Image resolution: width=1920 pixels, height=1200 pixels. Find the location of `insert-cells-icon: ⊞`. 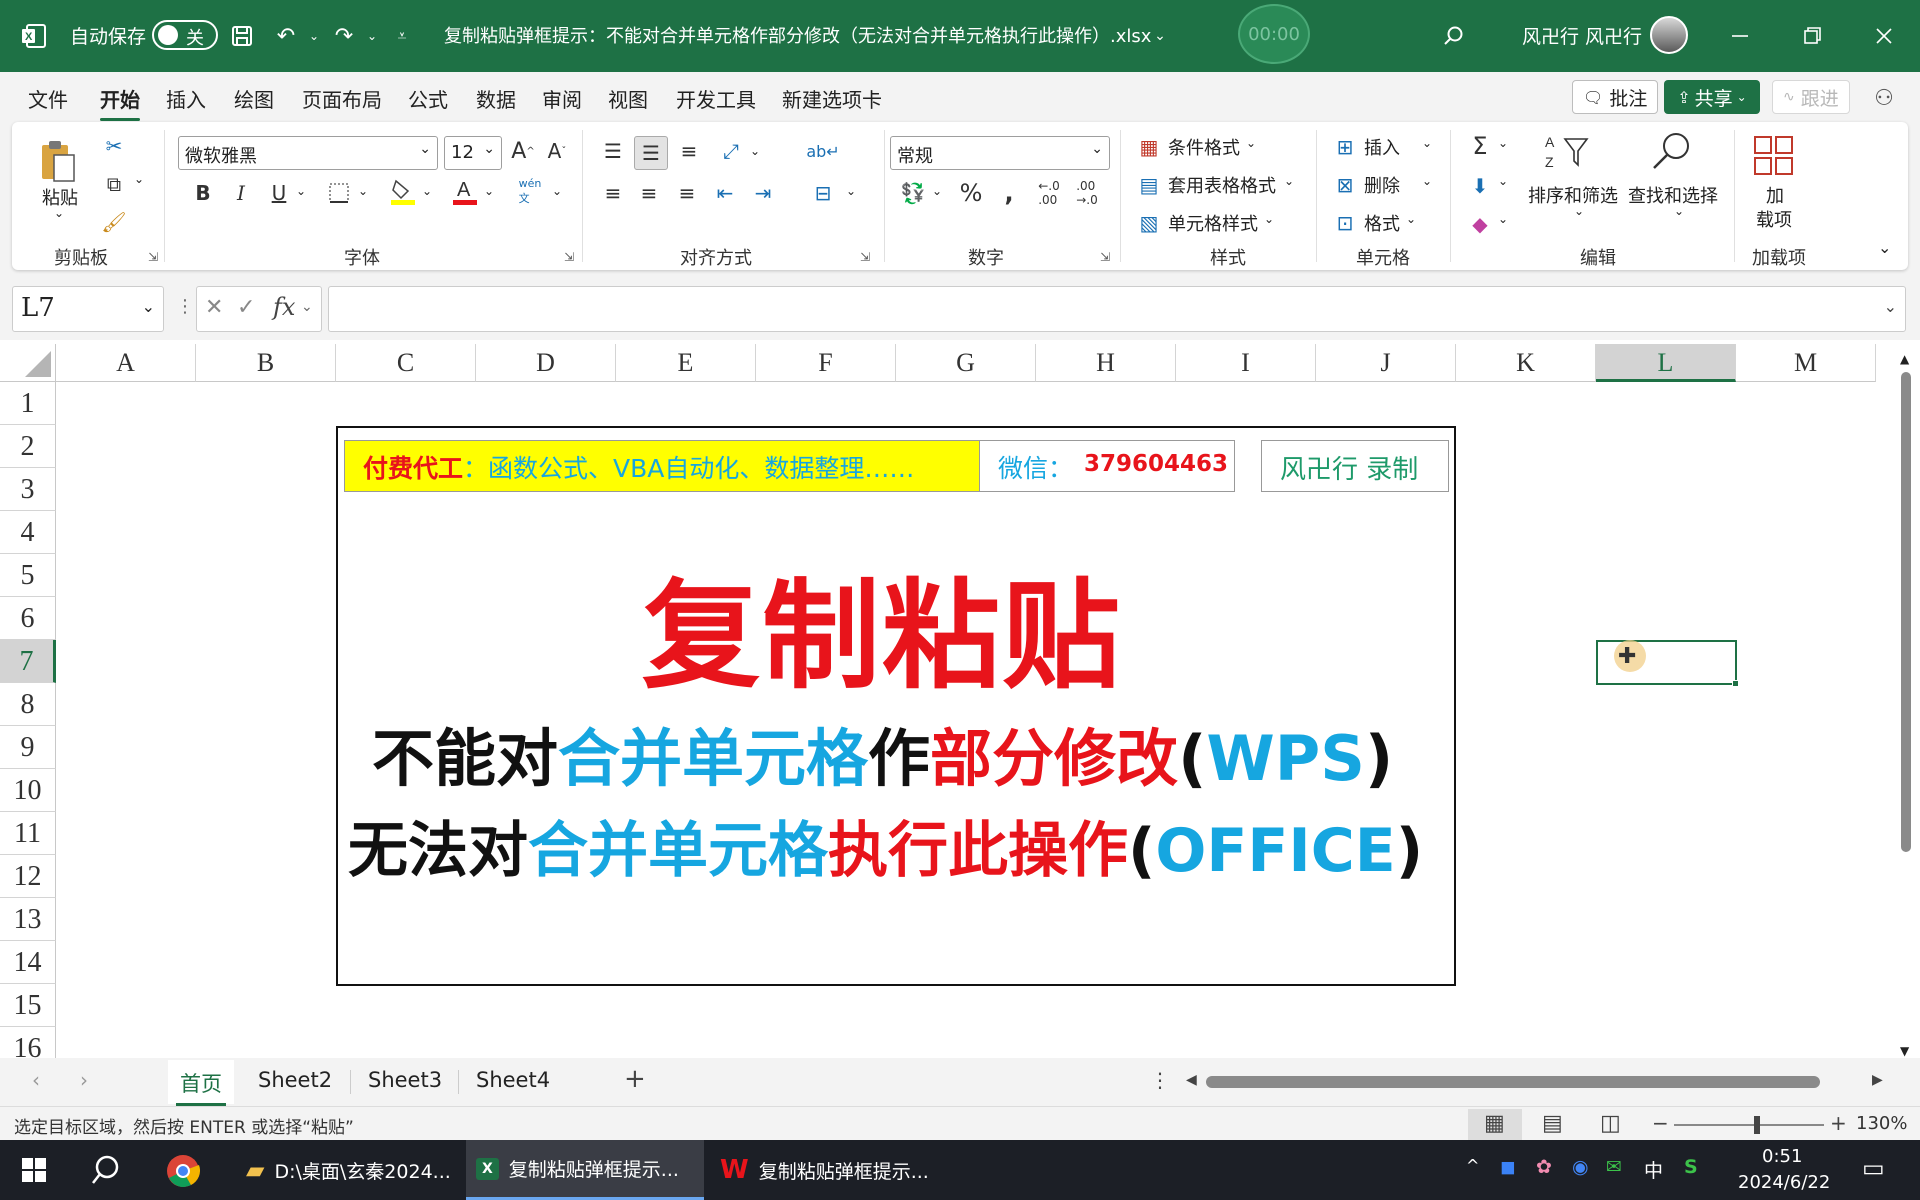

insert-cells-icon: ⊞ is located at coordinates (1345, 147).